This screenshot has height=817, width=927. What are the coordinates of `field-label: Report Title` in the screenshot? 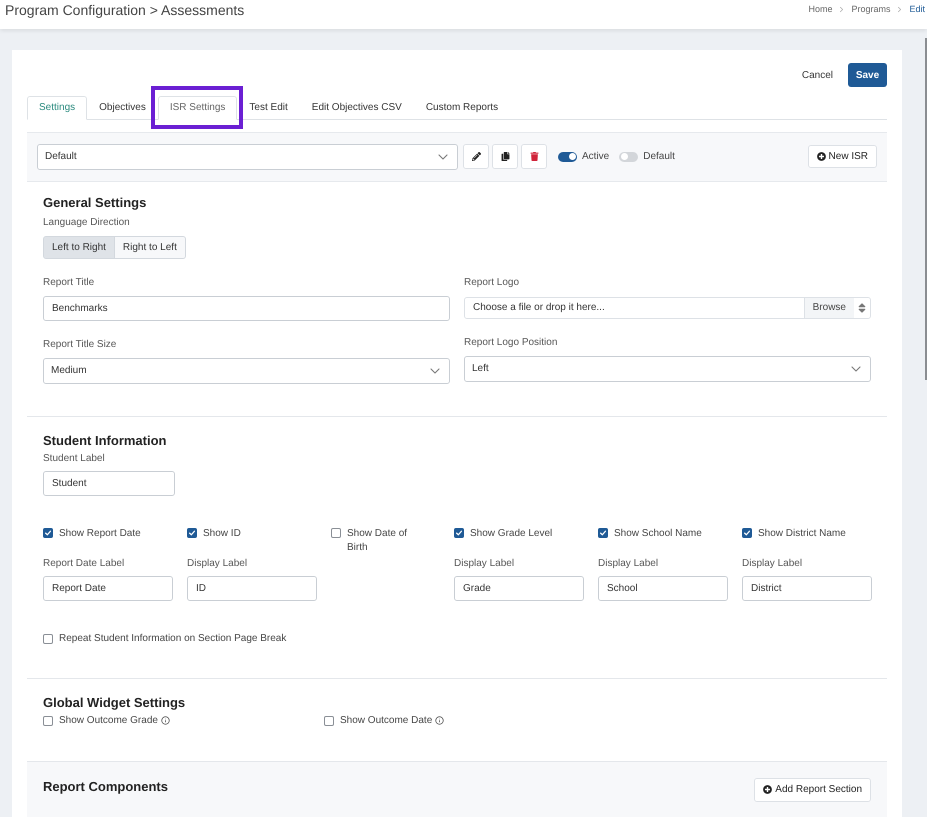 It's located at (69, 282).